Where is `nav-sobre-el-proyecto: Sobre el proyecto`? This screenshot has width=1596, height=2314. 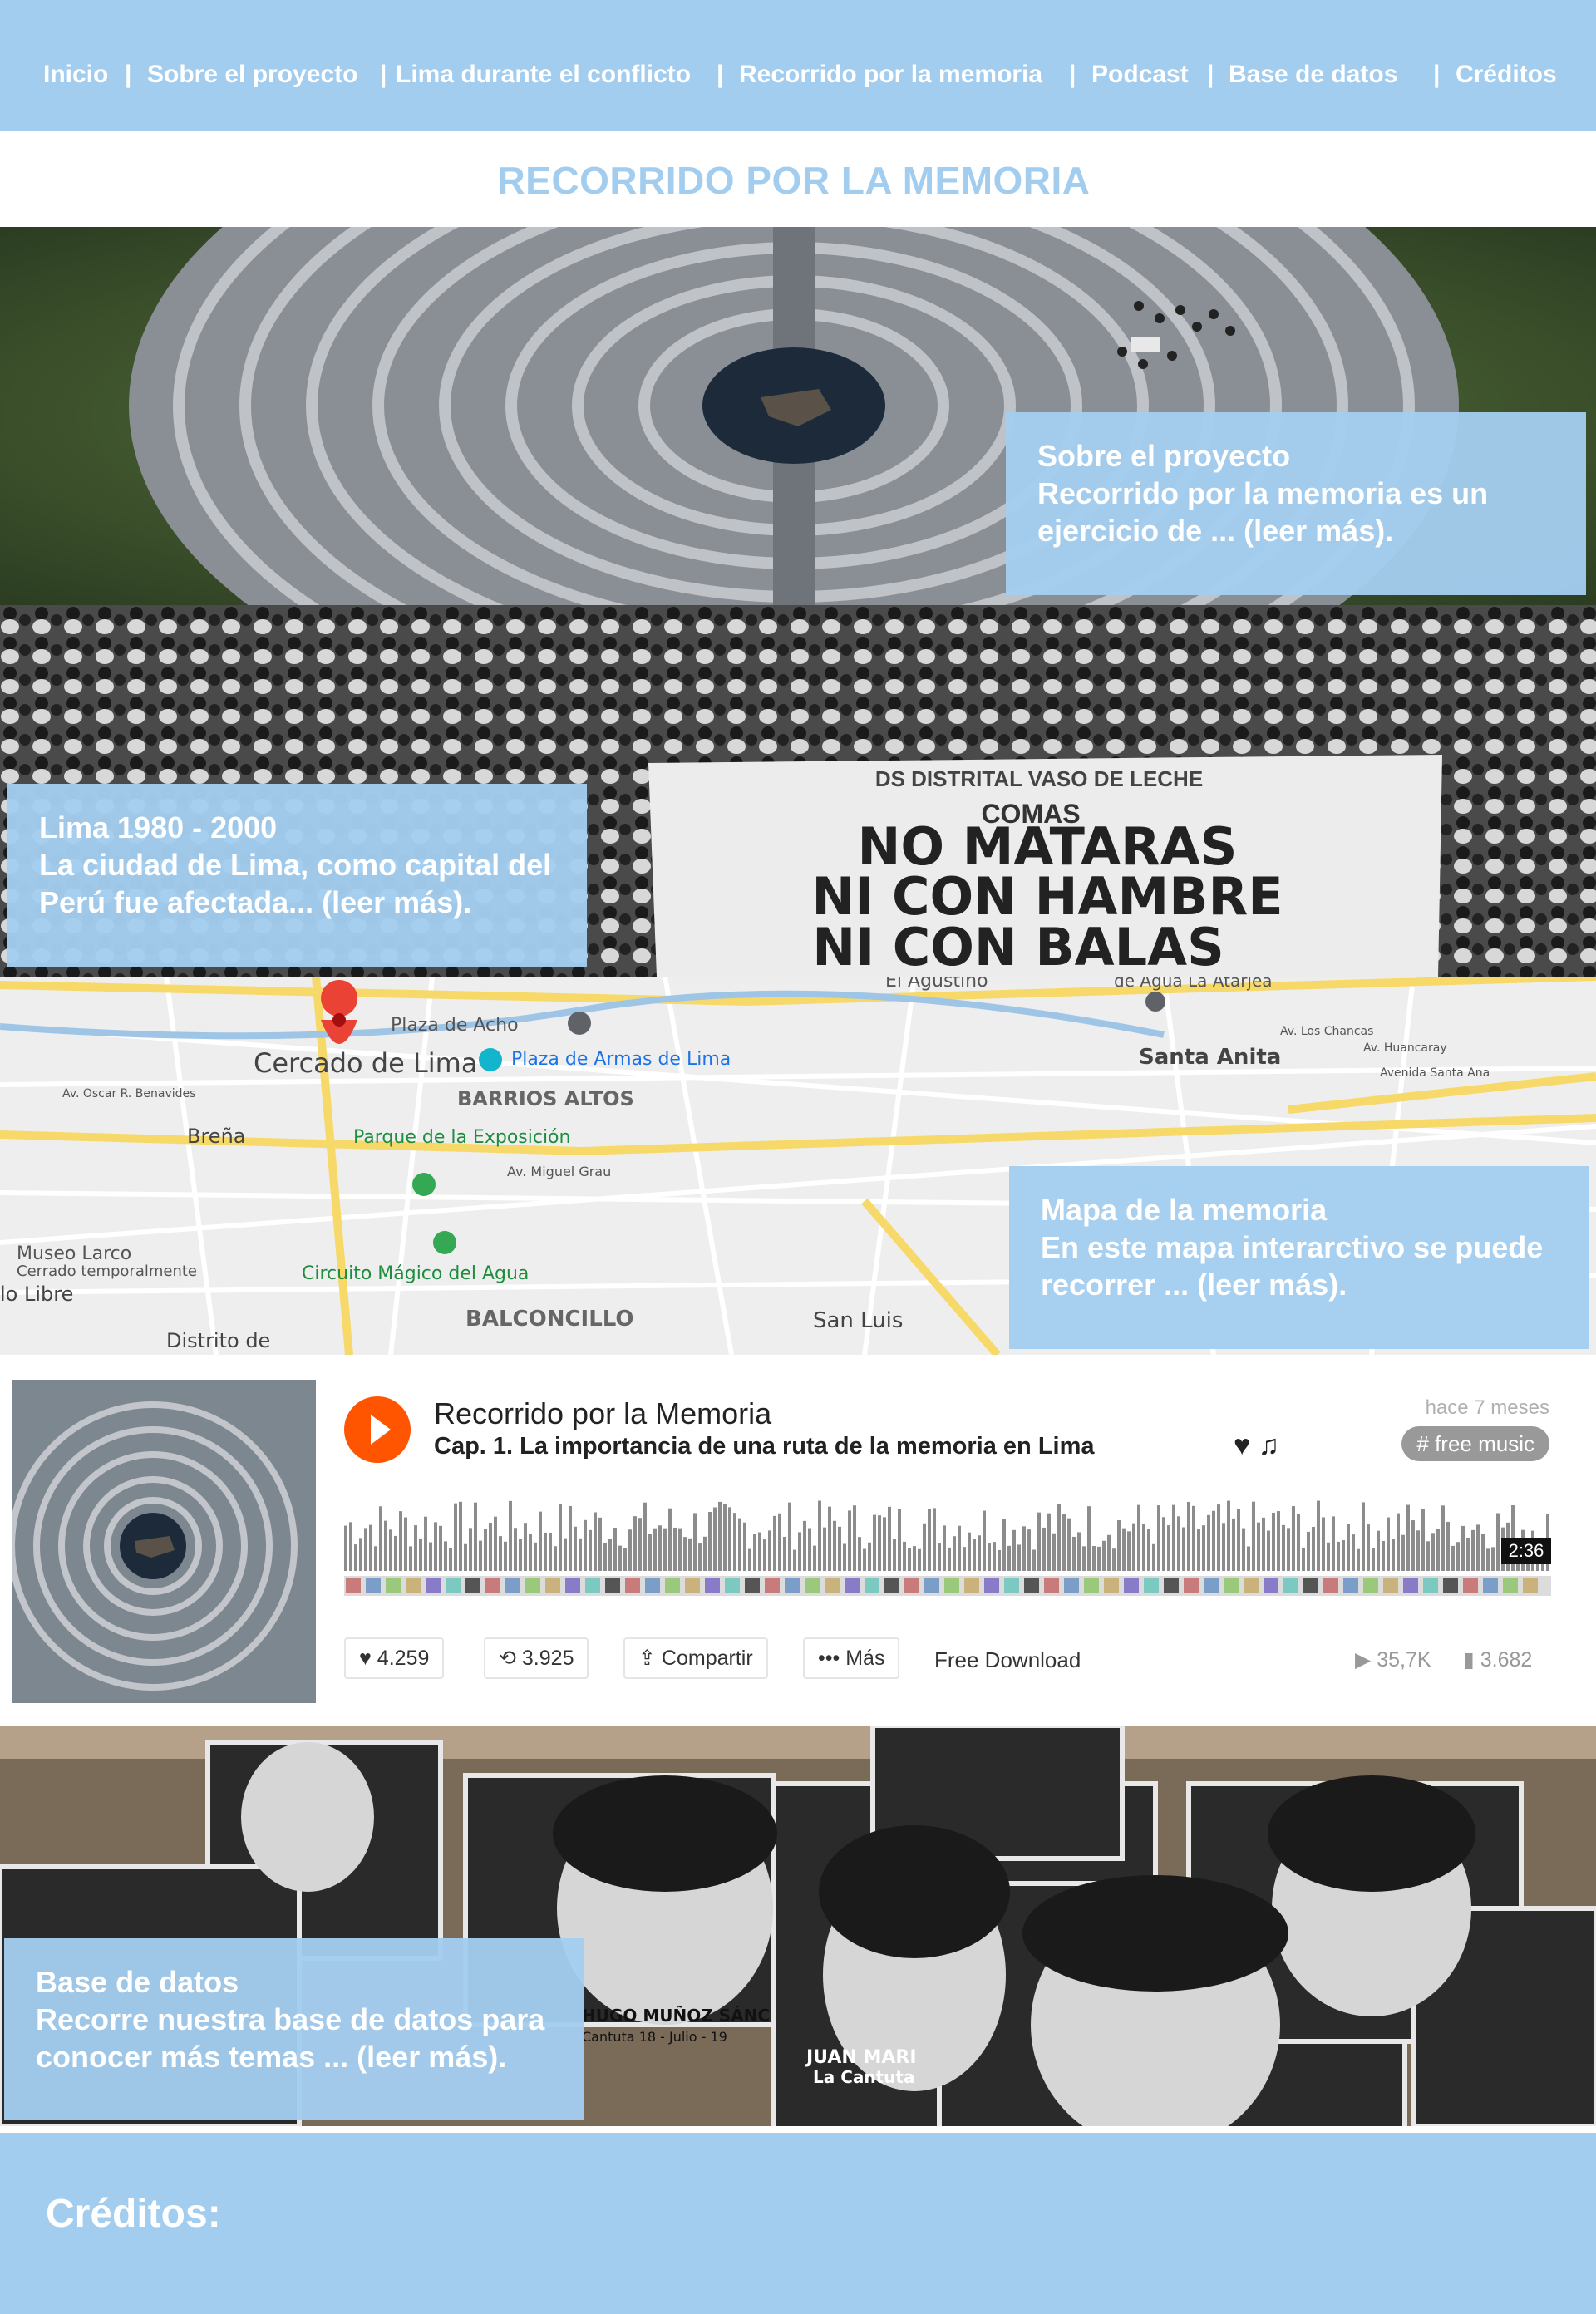
nav-sobre-el-proyecto: Sobre el proyecto is located at coordinates (252, 75).